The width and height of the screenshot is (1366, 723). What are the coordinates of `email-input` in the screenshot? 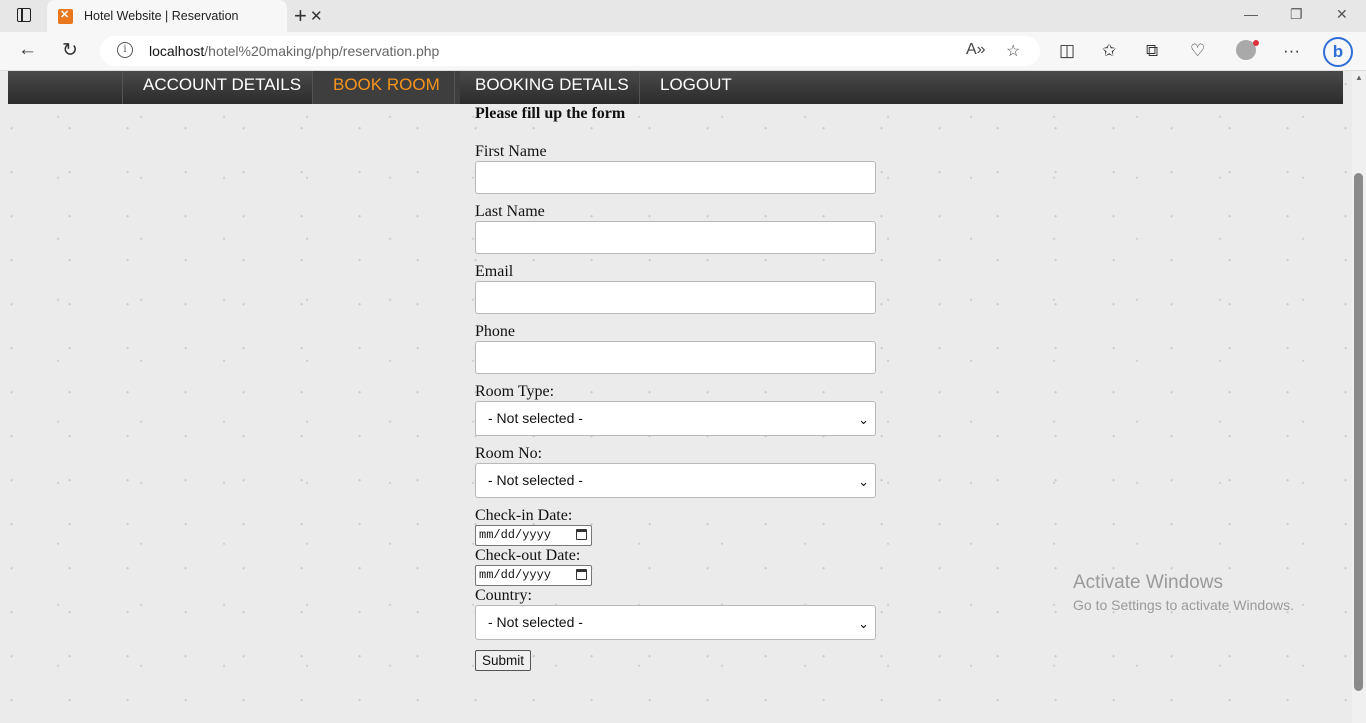 It's located at (675, 297).